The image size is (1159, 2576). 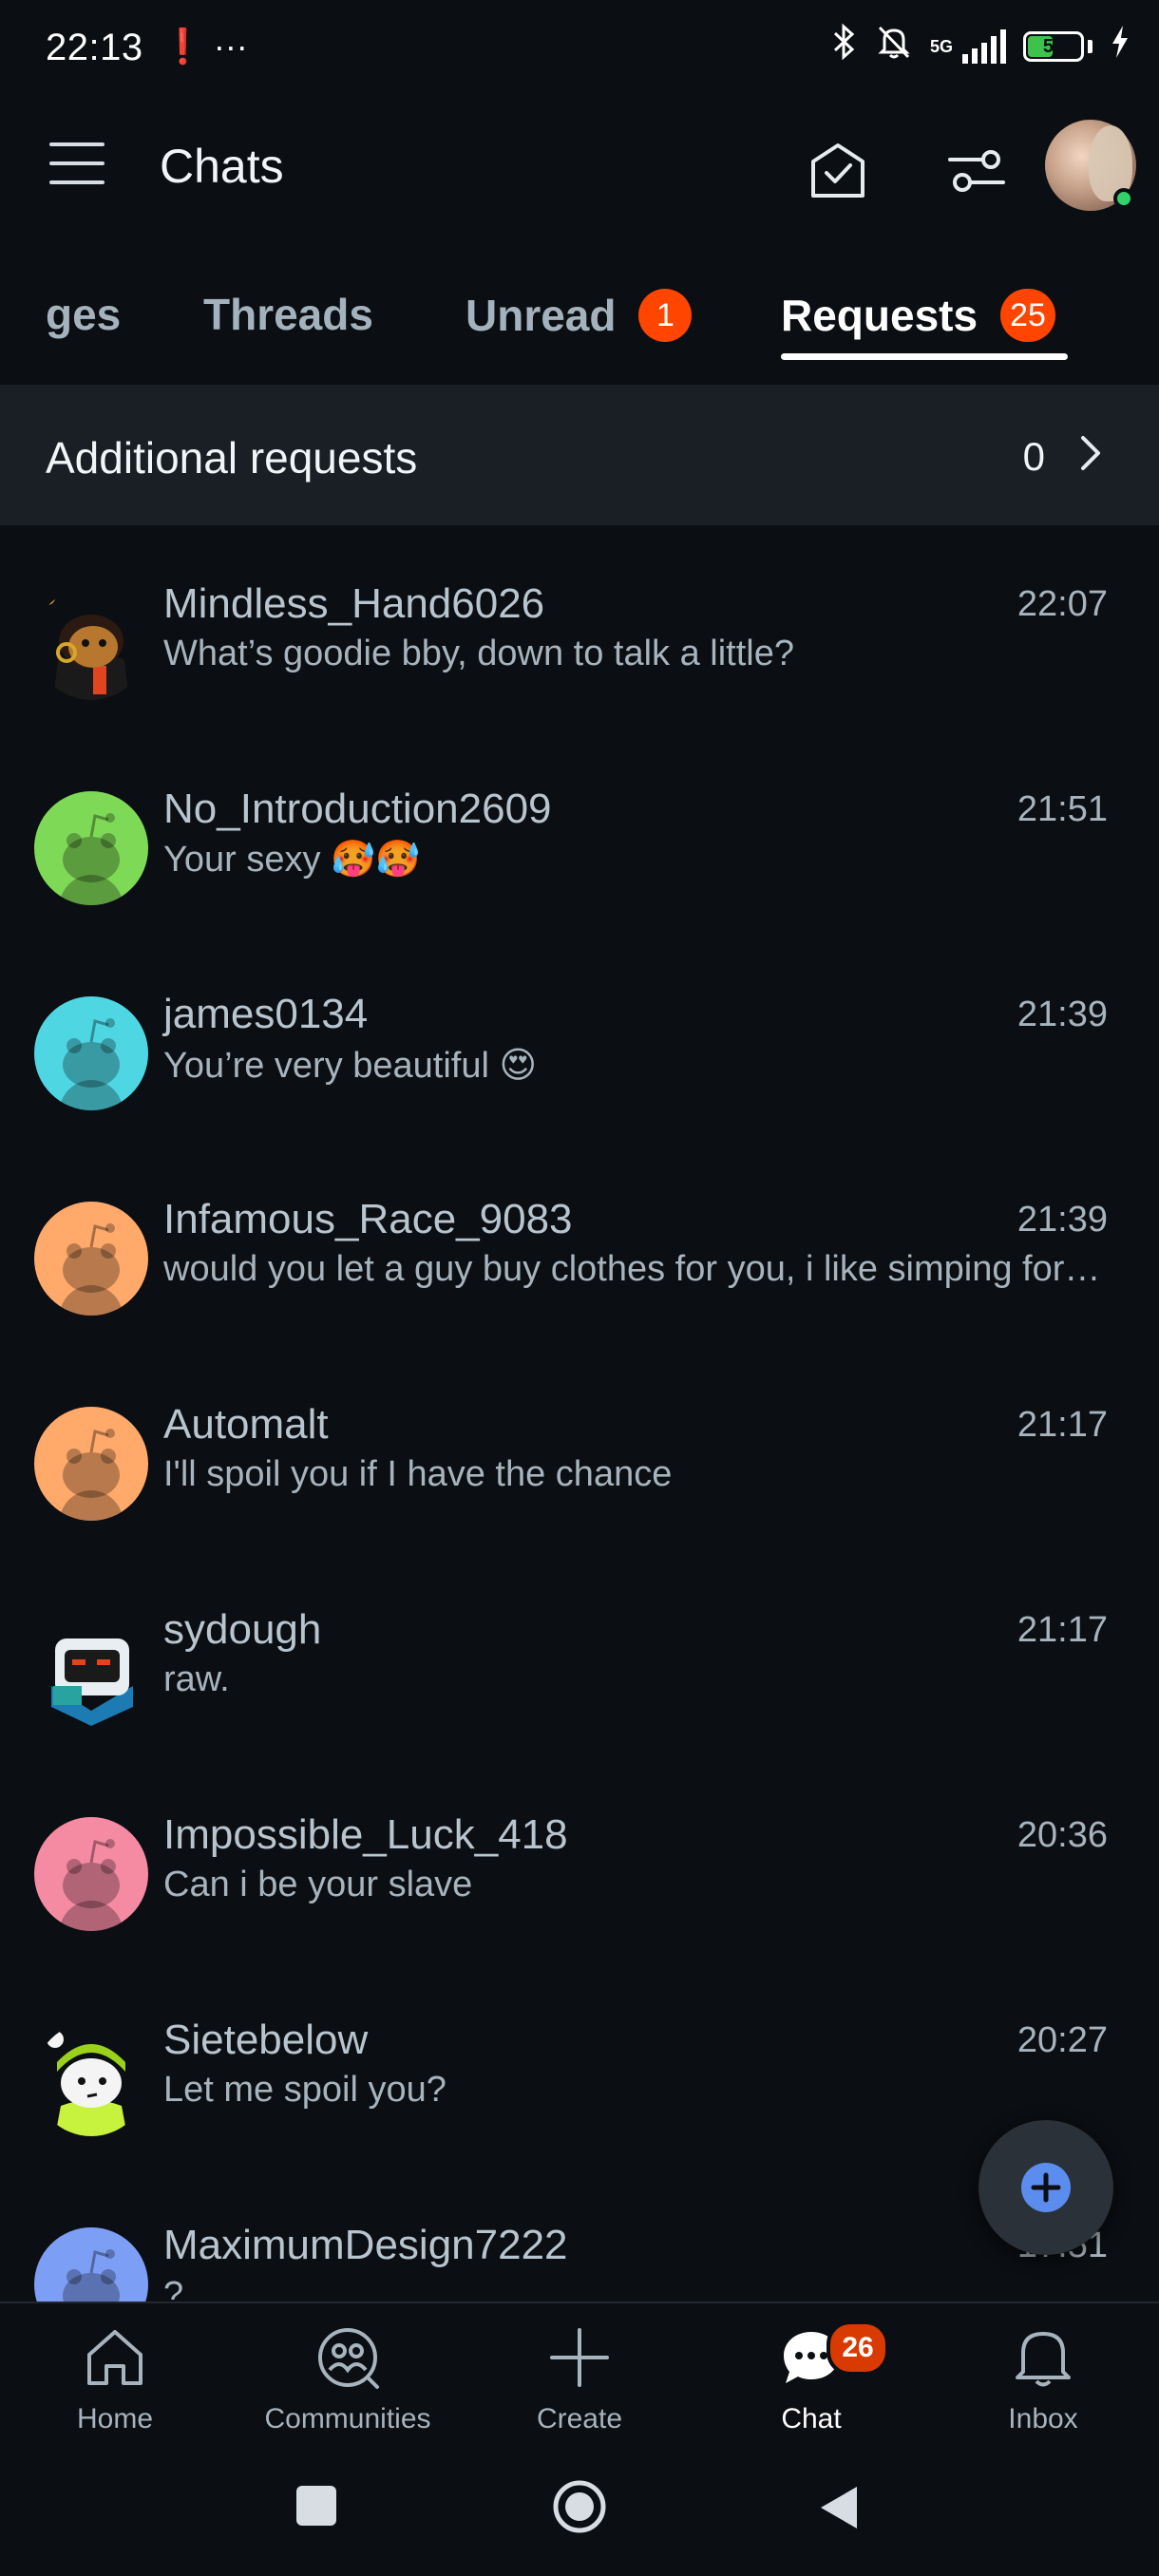 What do you see at coordinates (173, 2288) in the screenshot?
I see `chat-message-preview: ?` at bounding box center [173, 2288].